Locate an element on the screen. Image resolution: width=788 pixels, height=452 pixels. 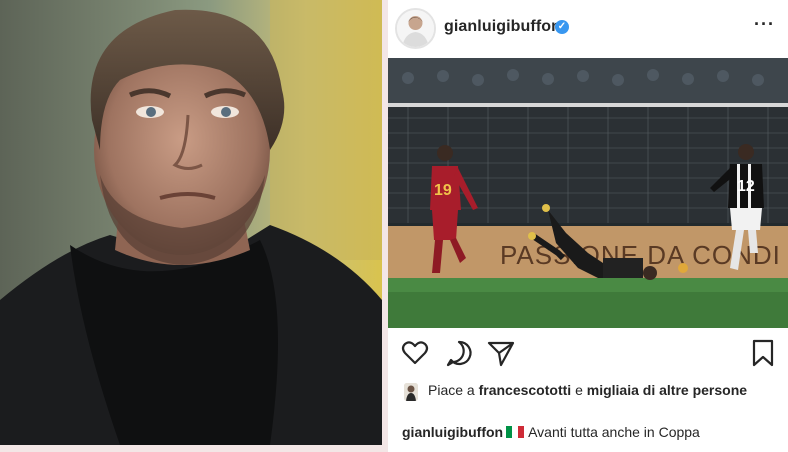
caption-text: Avanti tutta anche in Coppa is located at coordinates (614, 432).